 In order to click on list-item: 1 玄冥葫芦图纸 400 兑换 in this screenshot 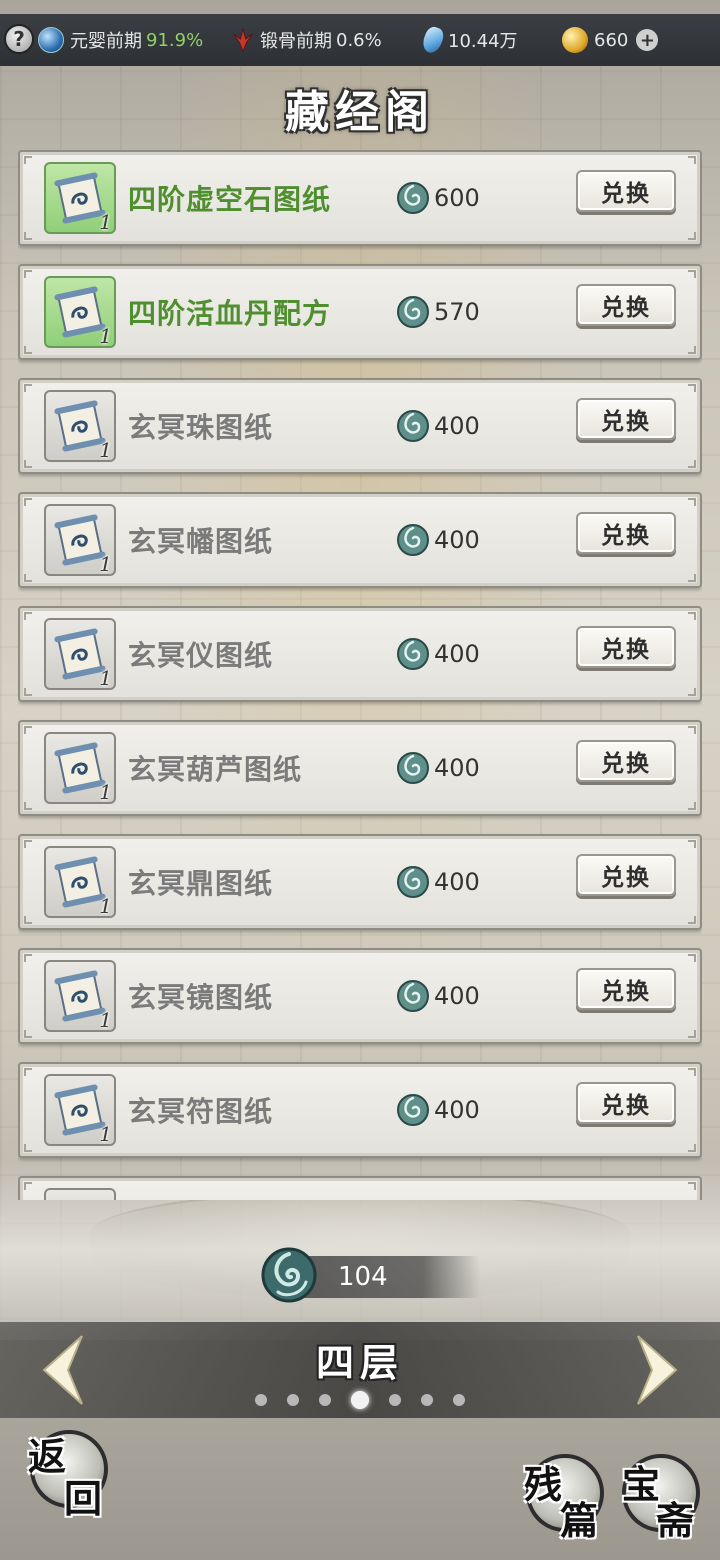, I will do `click(360, 768)`.